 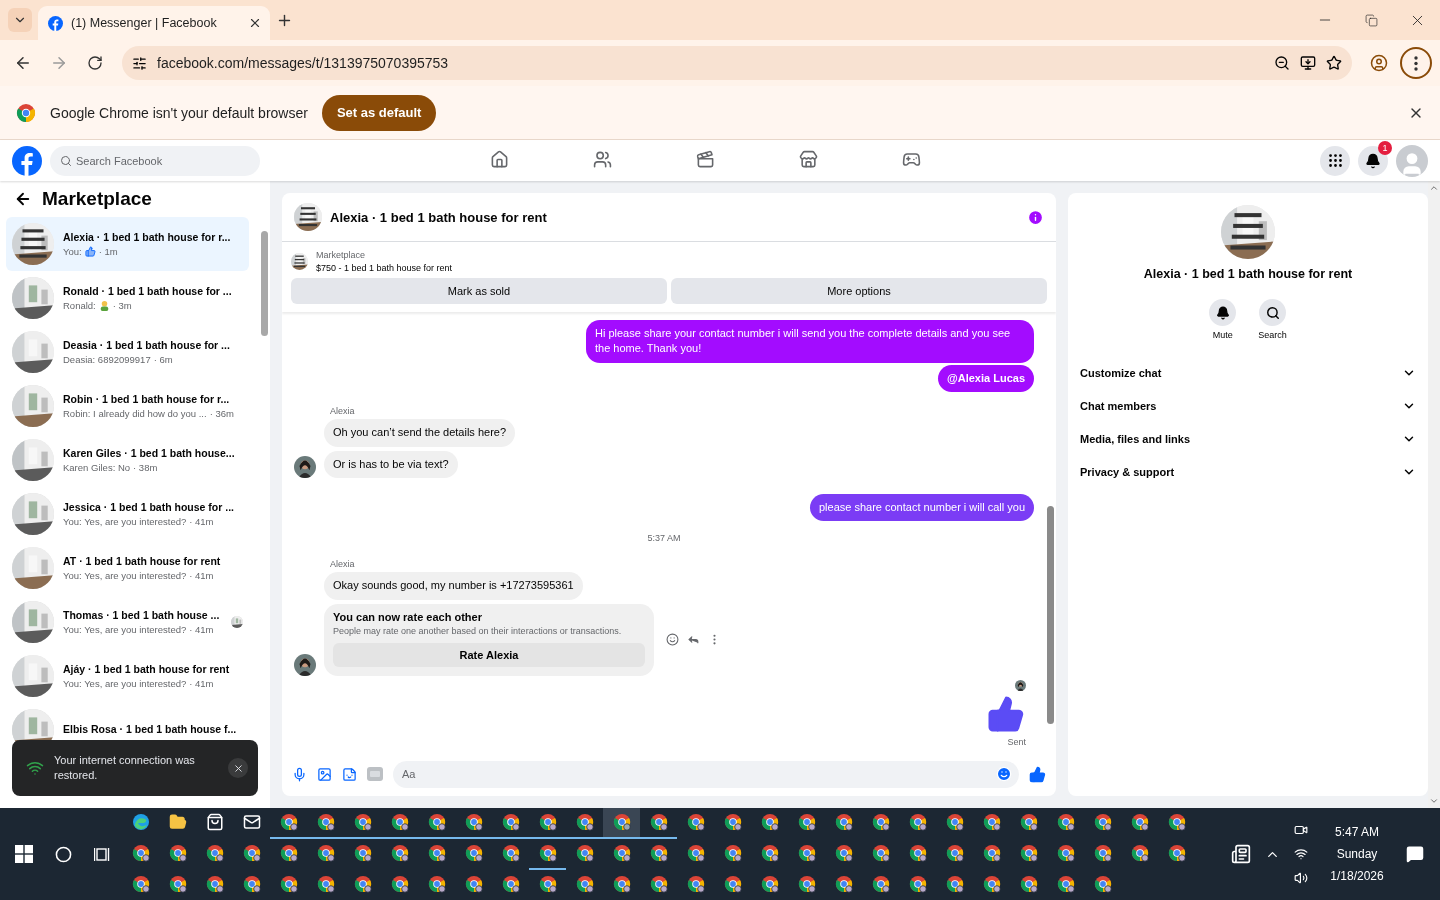 I want to click on rating-description: People may rate one another based on their interactions or transactions., so click(x=478, y=630).